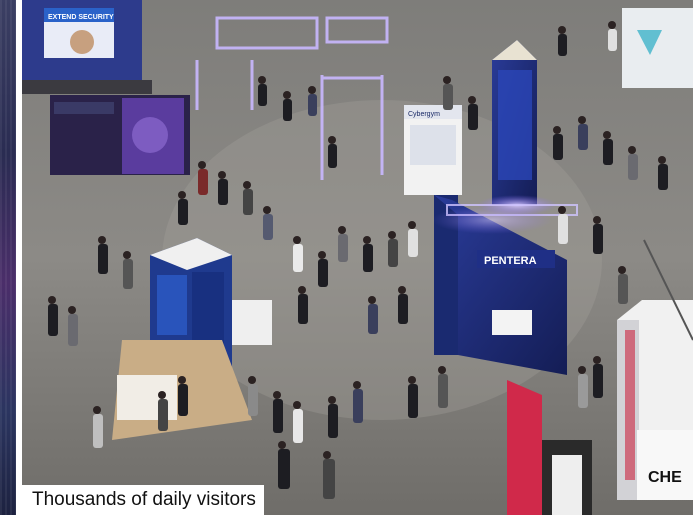 The image size is (693, 515). I want to click on caption-text: Thousands of daily visitors, so click(144, 499).